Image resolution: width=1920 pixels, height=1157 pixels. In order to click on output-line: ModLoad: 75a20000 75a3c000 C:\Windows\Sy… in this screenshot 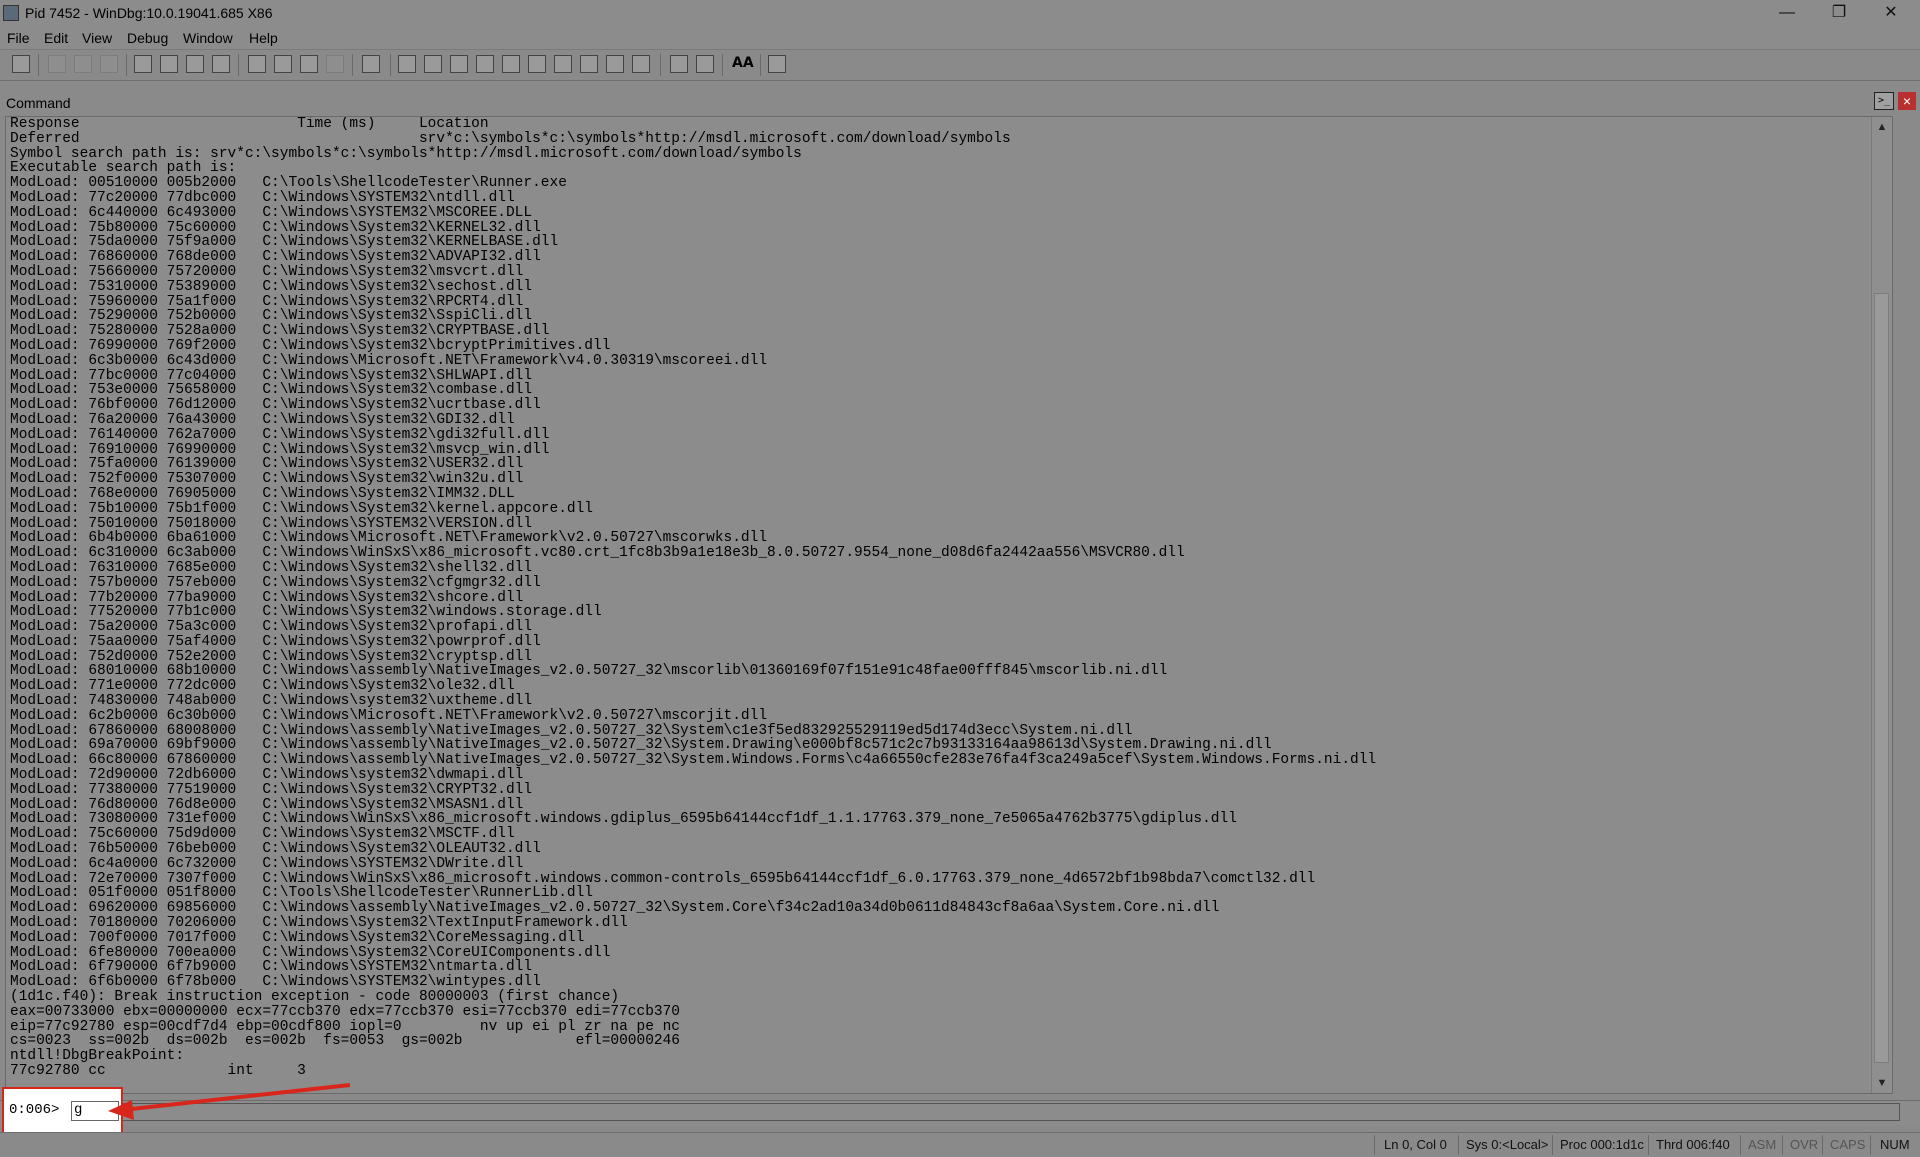, I will do `click(271, 627)`.